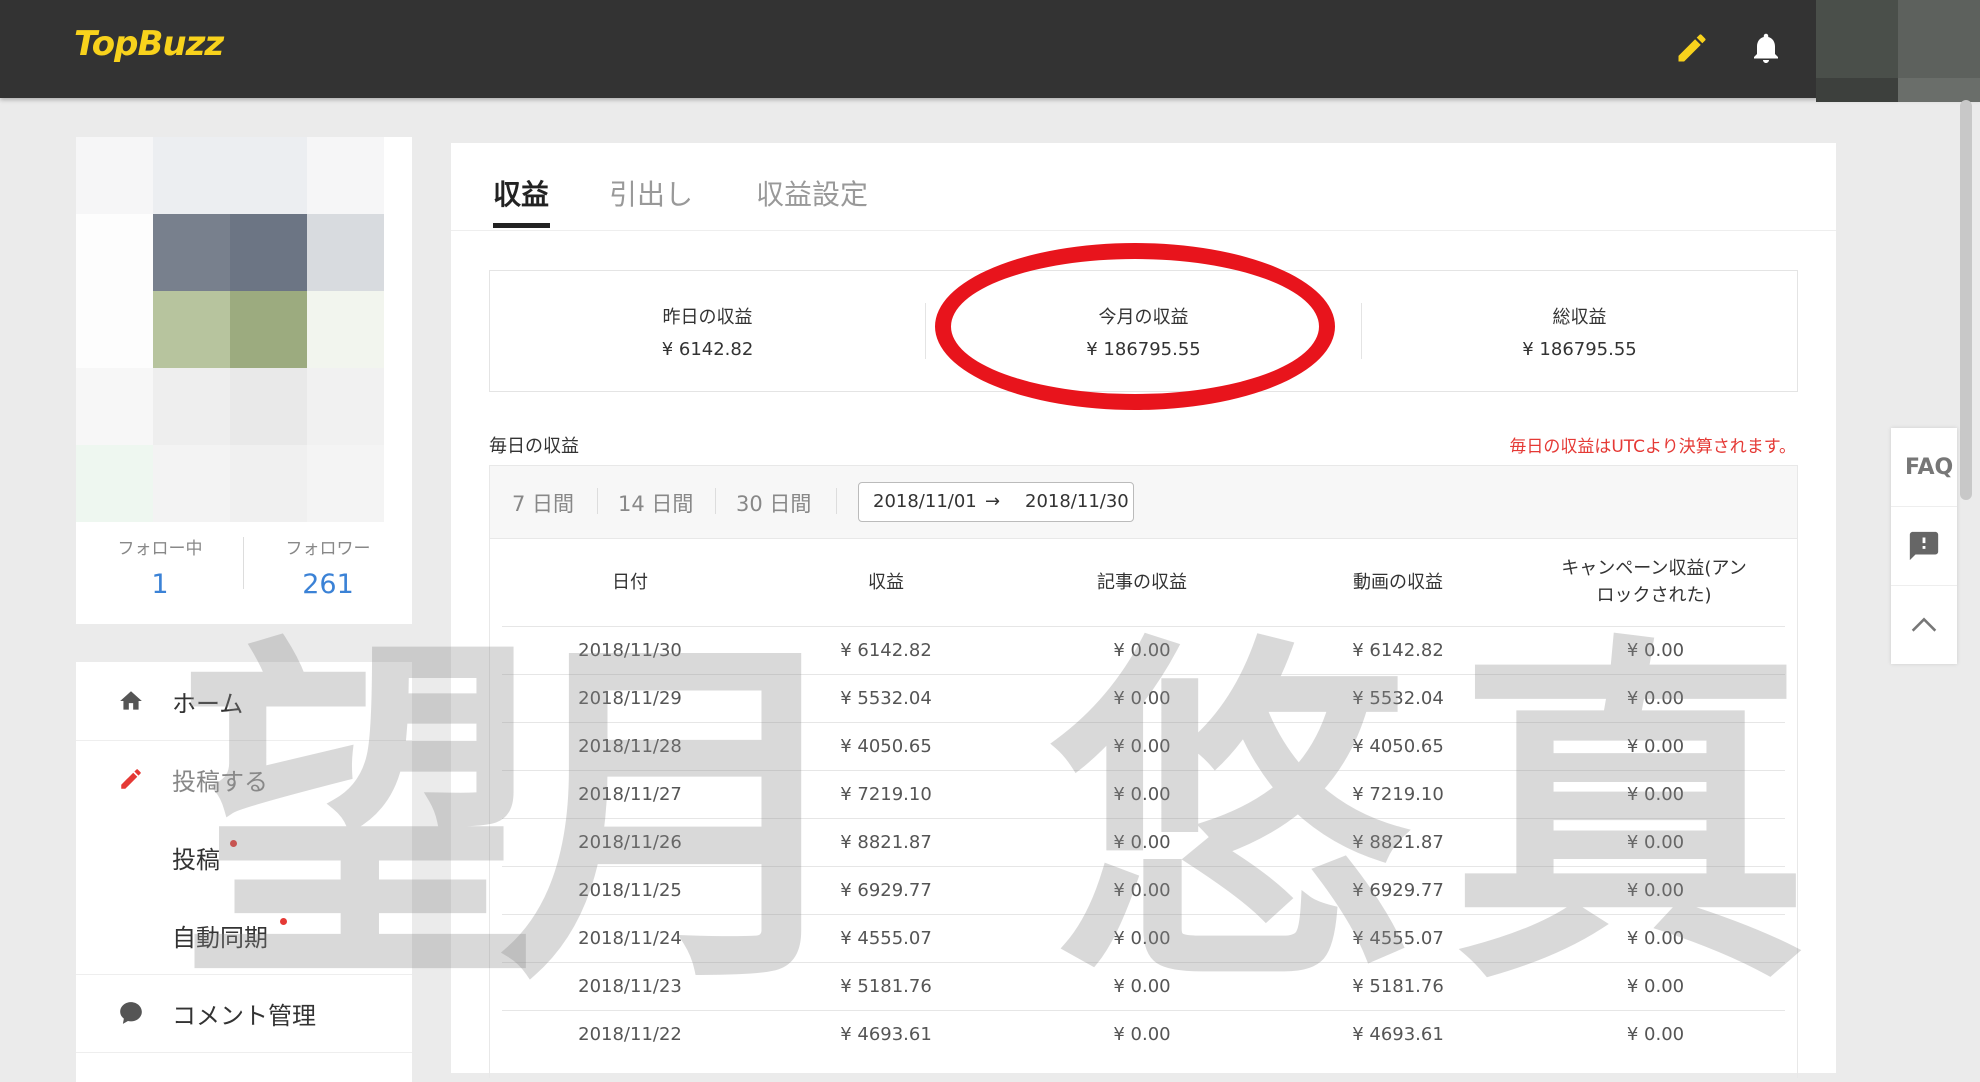 This screenshot has width=1980, height=1082. What do you see at coordinates (1929, 467) in the screenshot?
I see `faq-label: FAQ` at bounding box center [1929, 467].